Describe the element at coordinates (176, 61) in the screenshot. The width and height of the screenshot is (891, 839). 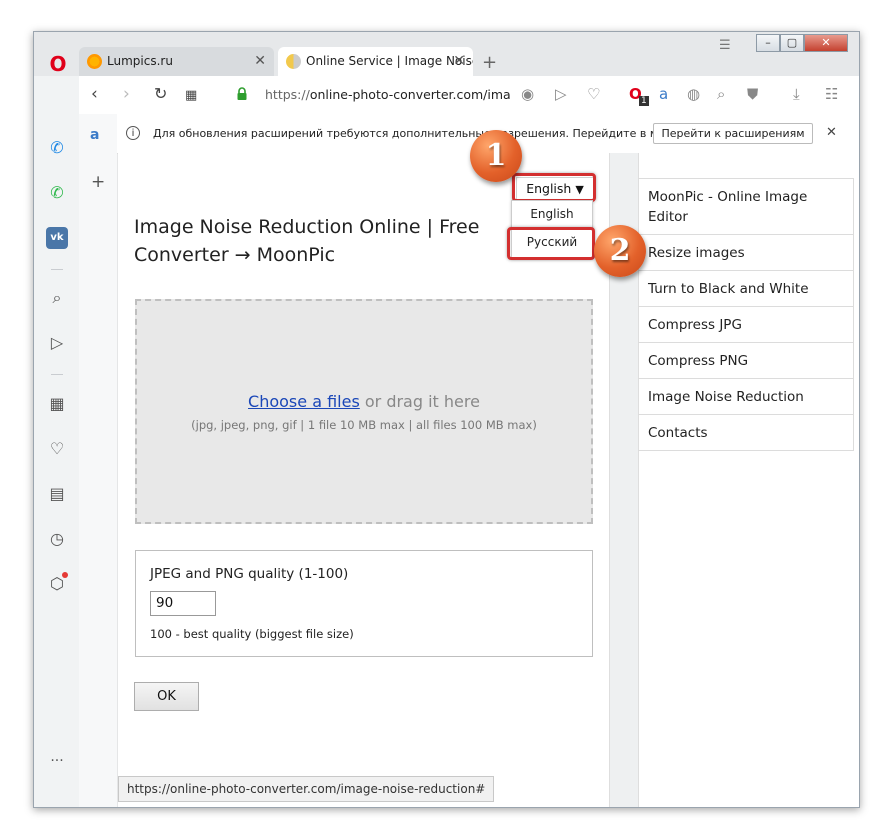
I see `tab-lumpics: Lumpics.ru ✕` at that location.